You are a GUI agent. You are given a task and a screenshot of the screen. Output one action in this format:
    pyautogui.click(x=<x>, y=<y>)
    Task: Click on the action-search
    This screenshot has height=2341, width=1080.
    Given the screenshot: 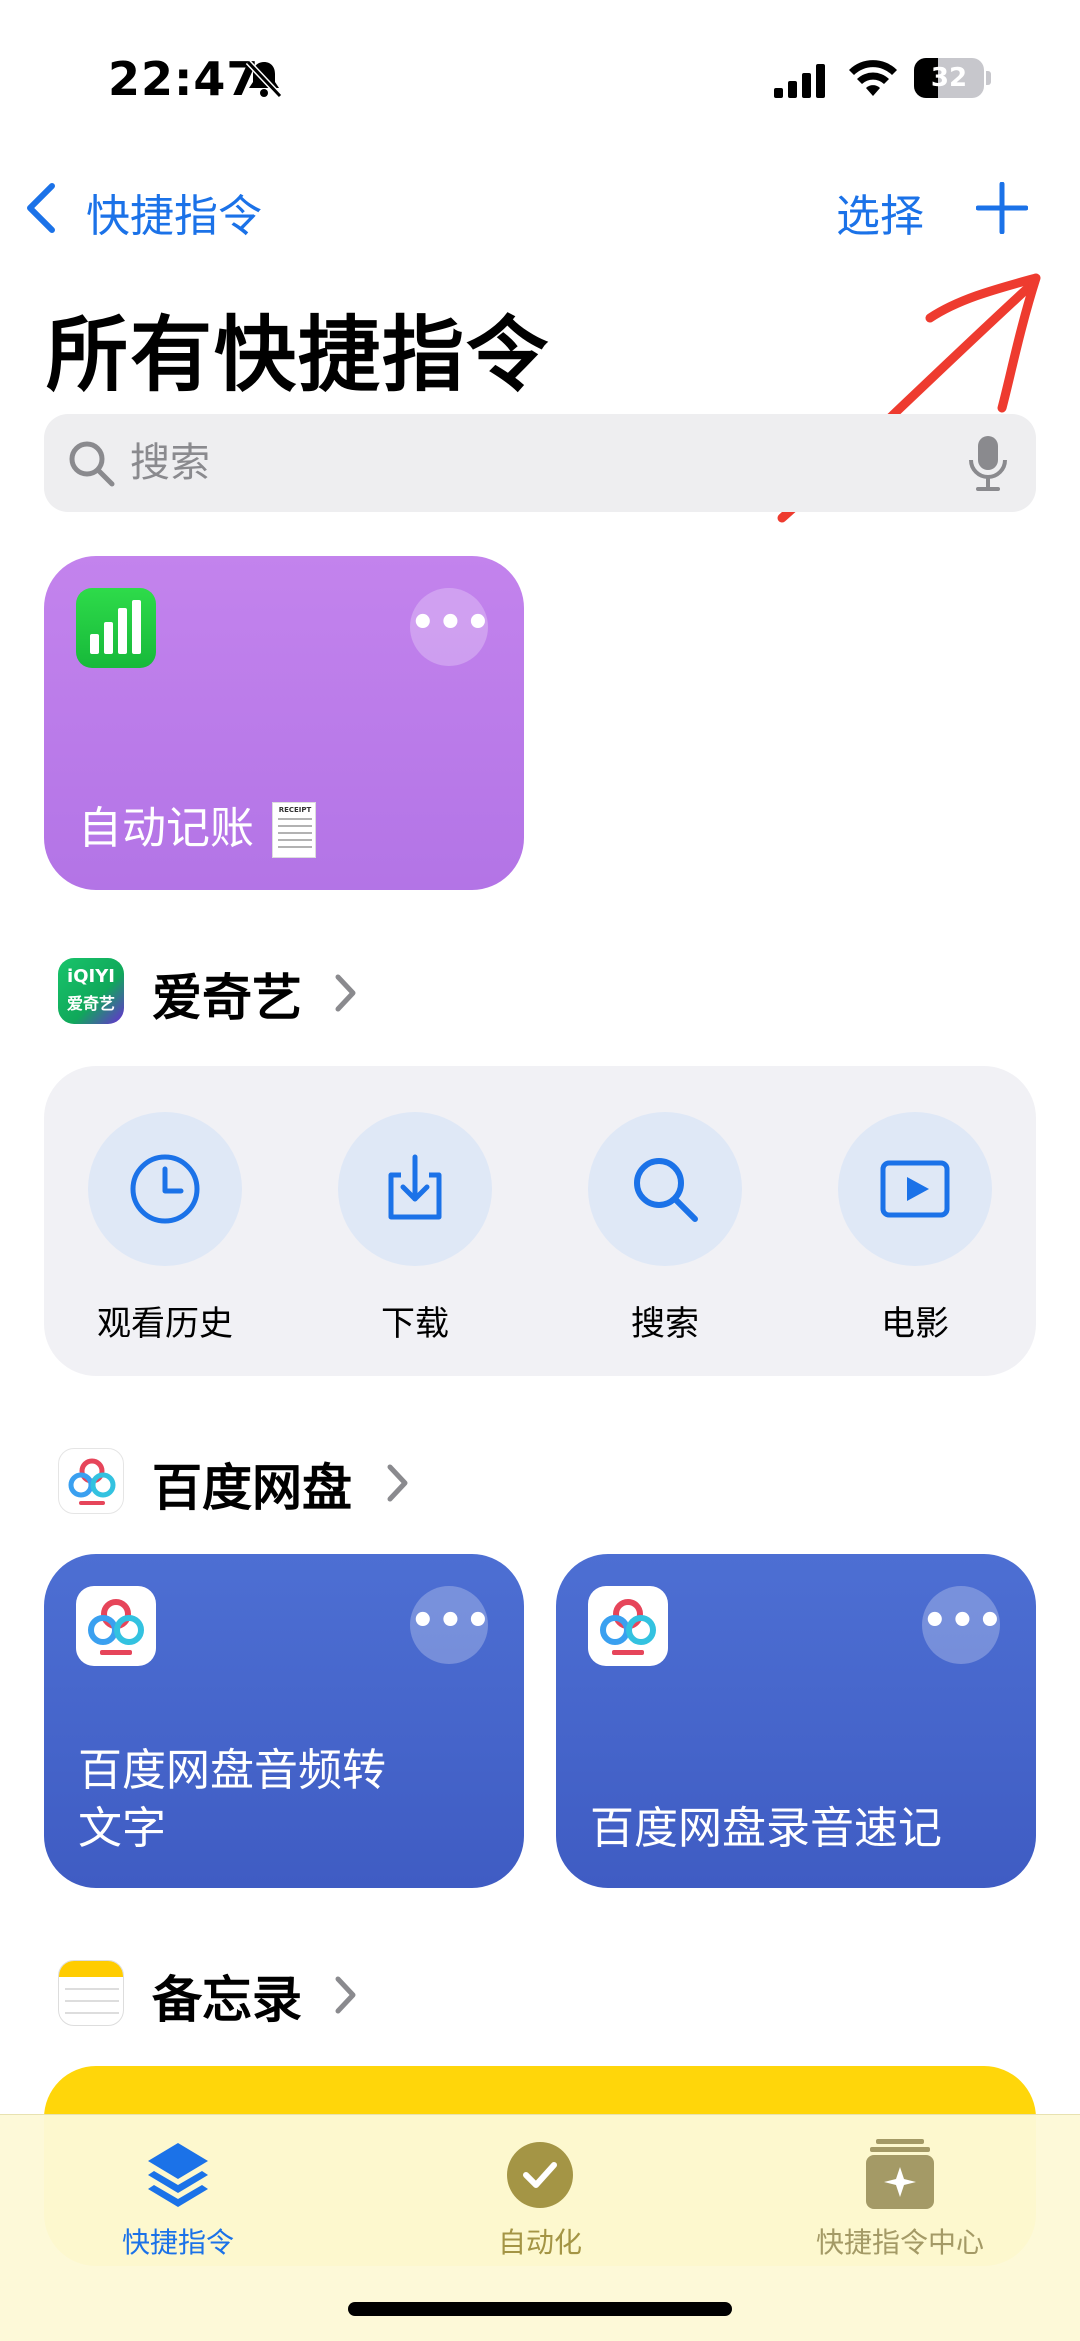 What is the action you would take?
    pyautogui.click(x=665, y=1189)
    